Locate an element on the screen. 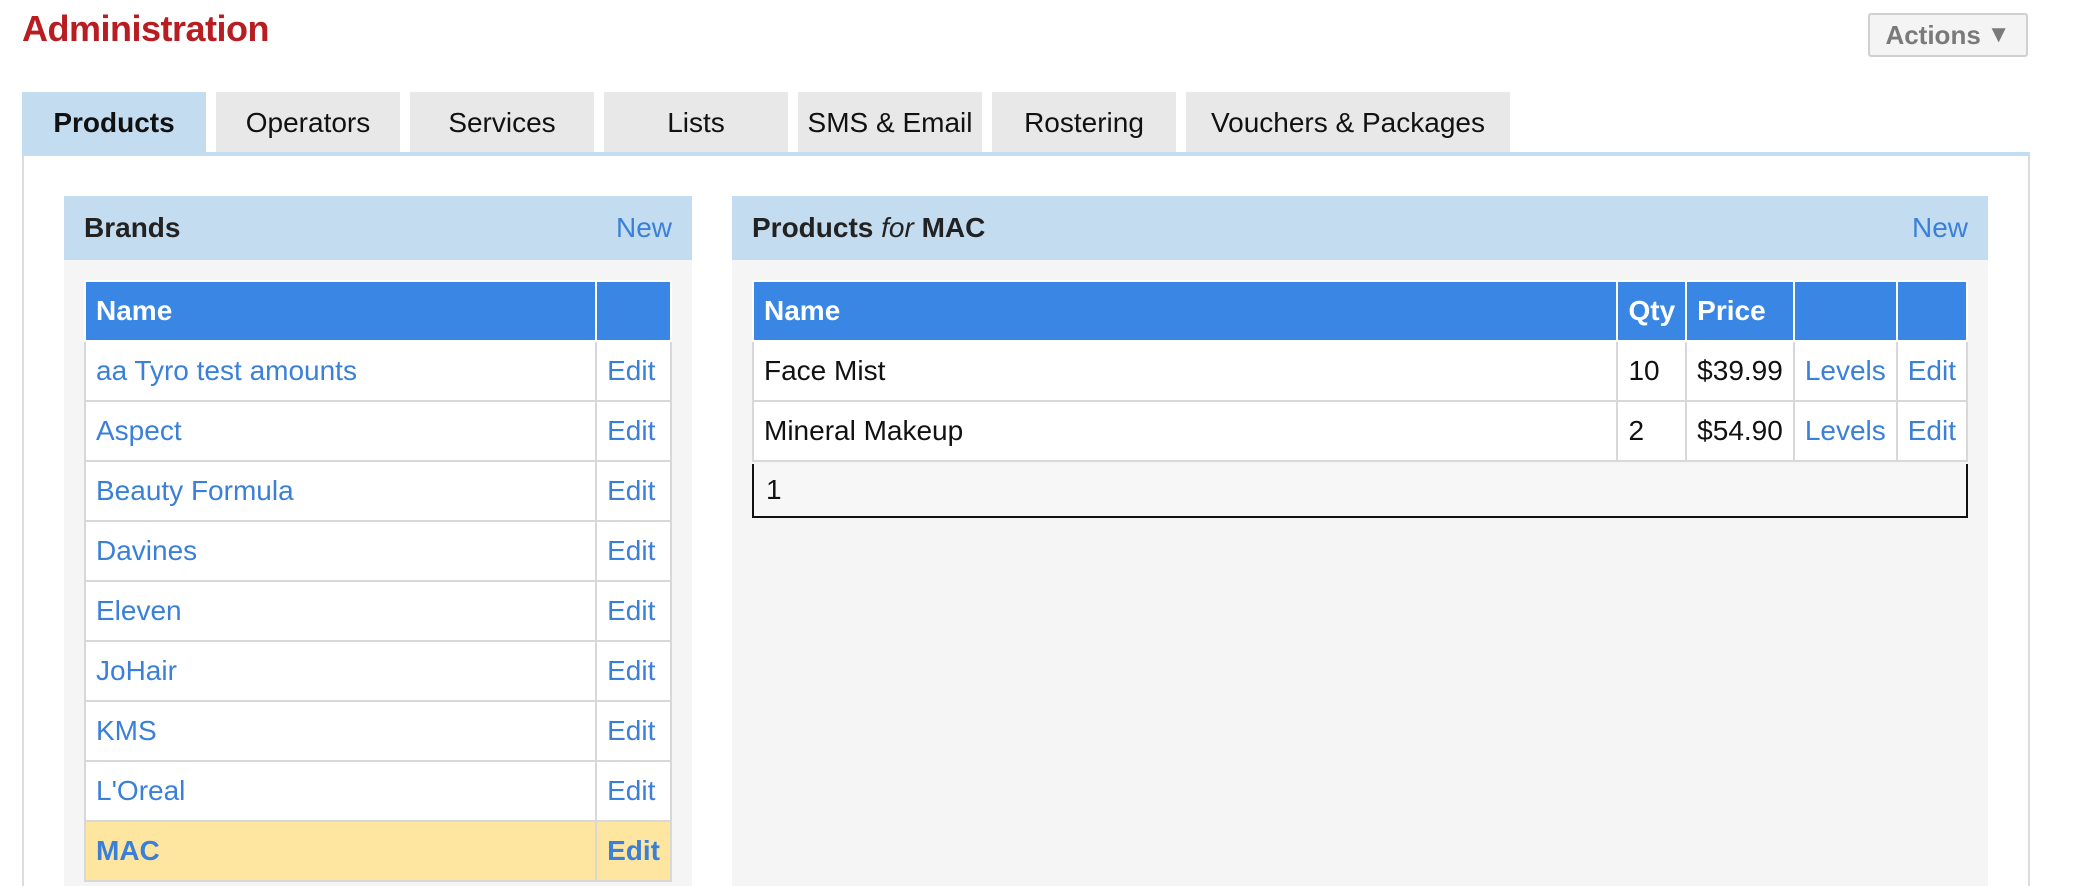 The height and width of the screenshot is (886, 2078). actions-label: Actions is located at coordinates (1933, 34).